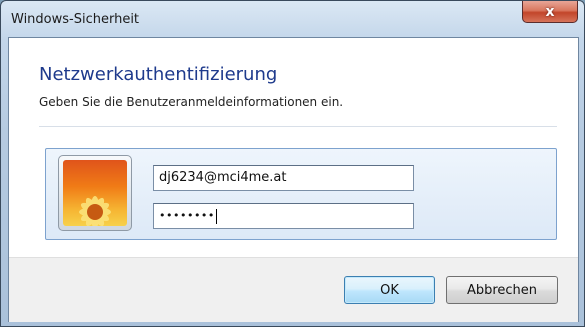 The height and width of the screenshot is (327, 585). I want to click on text-caret, so click(216, 216).